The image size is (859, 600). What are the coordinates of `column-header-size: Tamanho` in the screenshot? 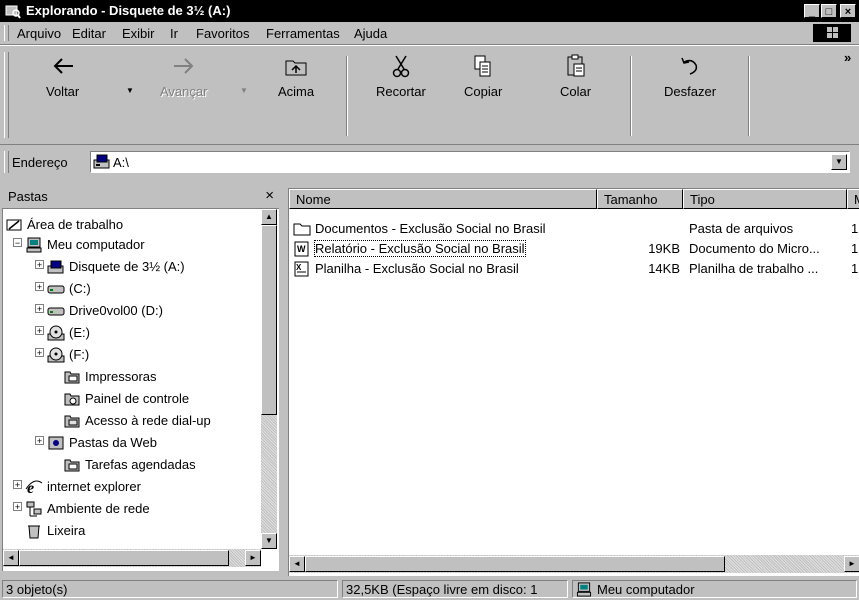 It's located at (640, 199).